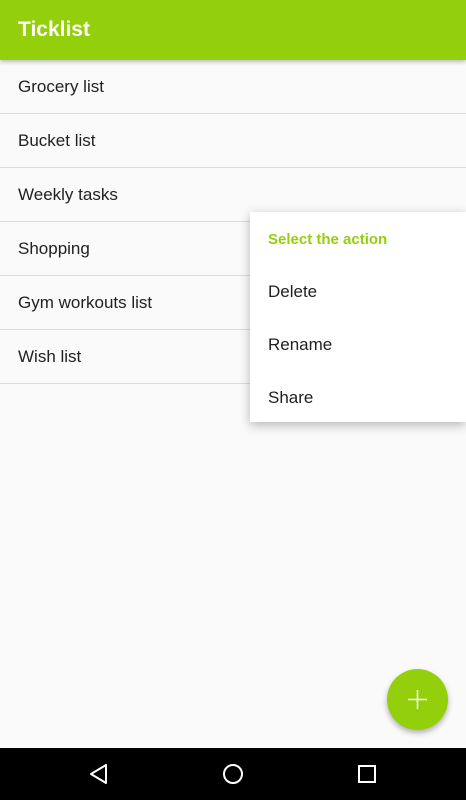 This screenshot has width=466, height=800. I want to click on back-icon, so click(98, 774).